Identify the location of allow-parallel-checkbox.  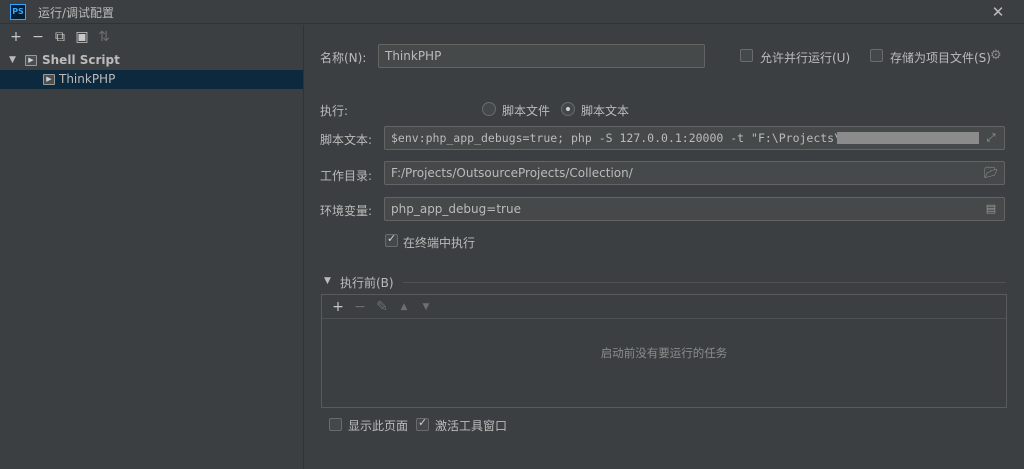
(746, 55).